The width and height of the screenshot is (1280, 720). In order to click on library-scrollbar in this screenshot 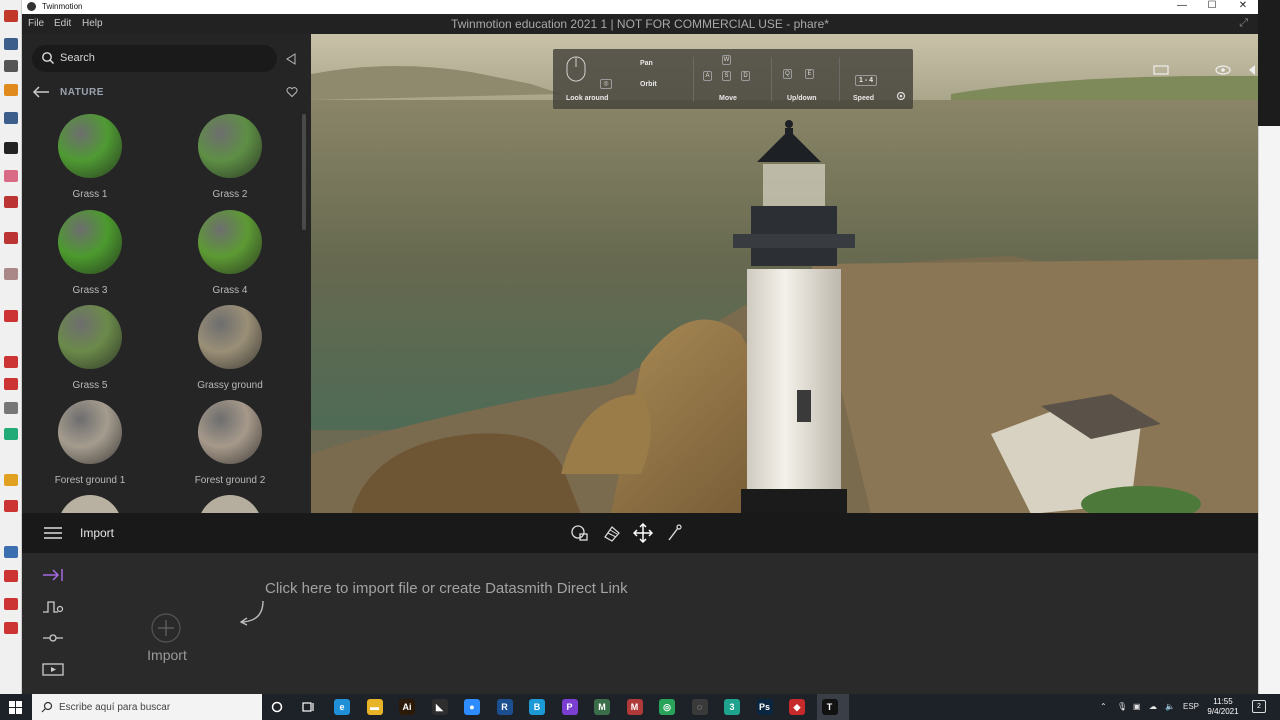, I will do `click(304, 172)`.